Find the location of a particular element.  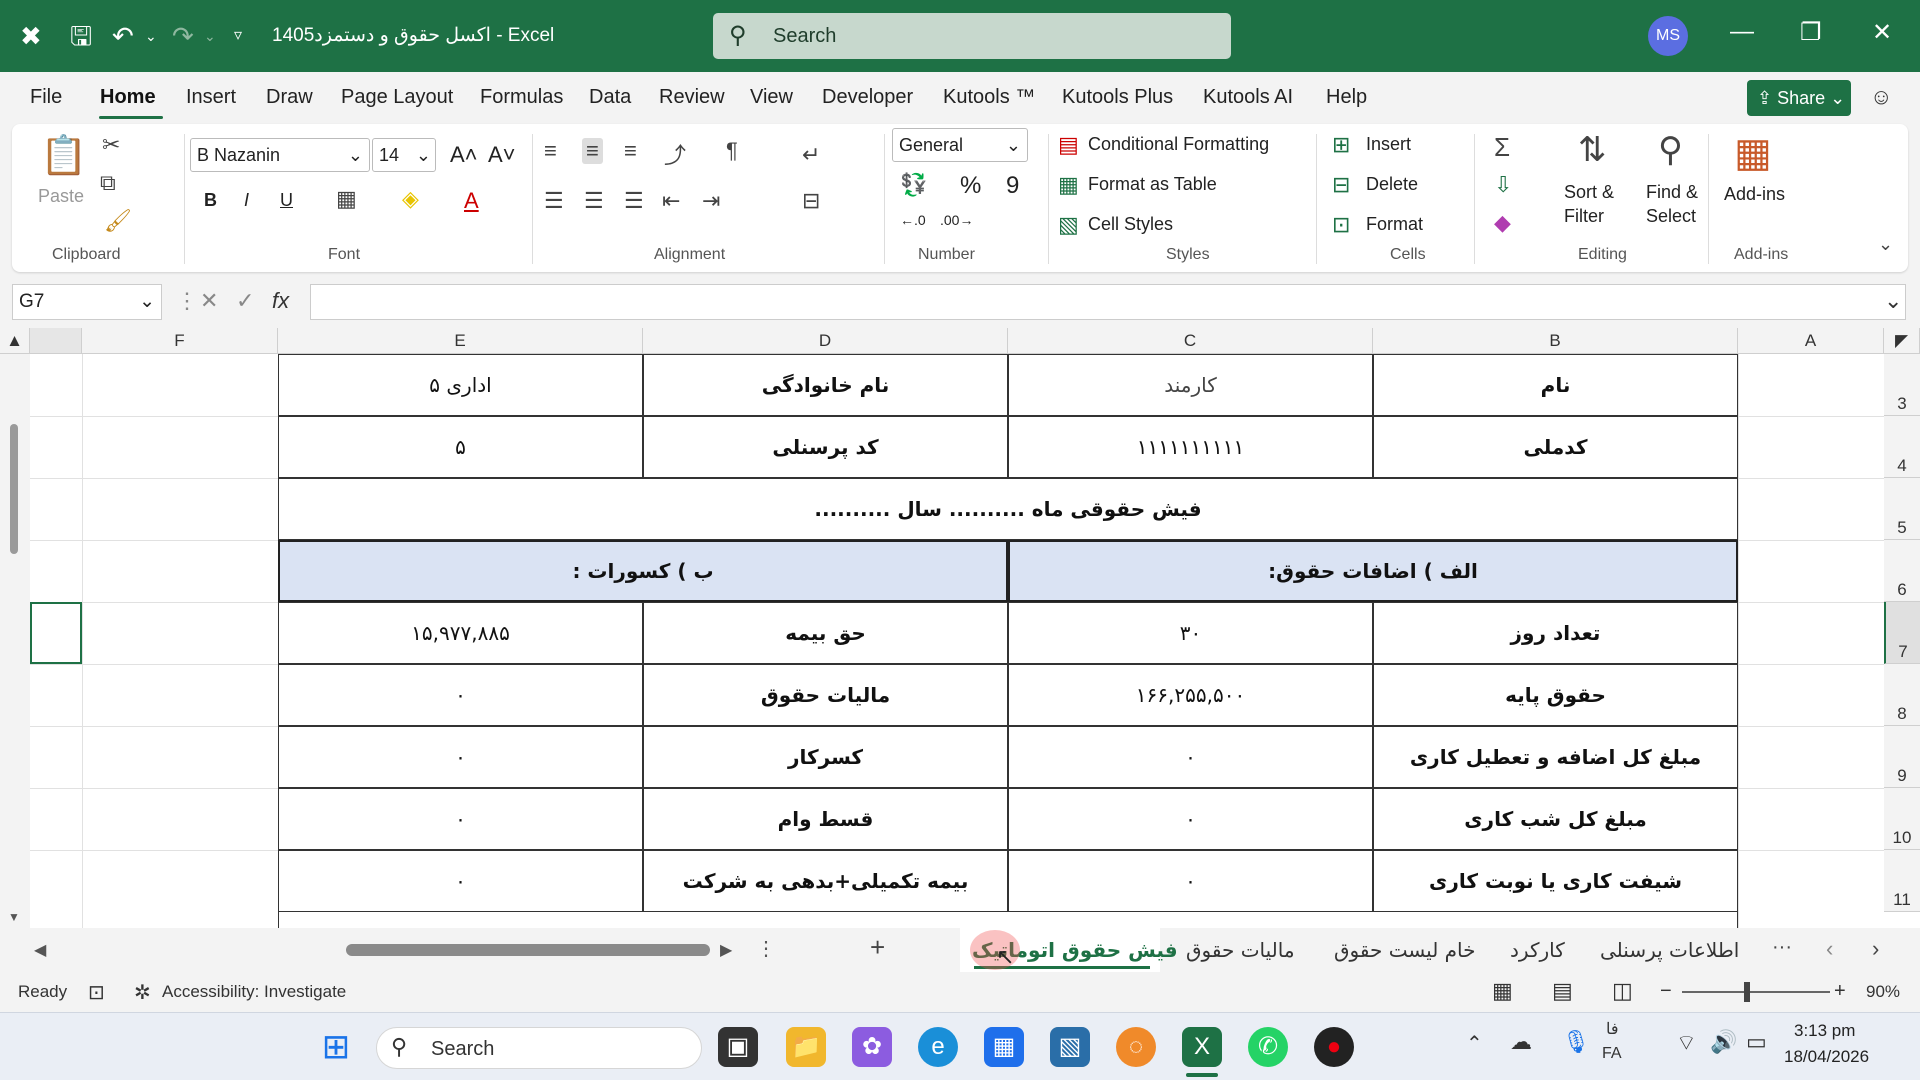

cancel-icon: ✕ is located at coordinates (209, 301).